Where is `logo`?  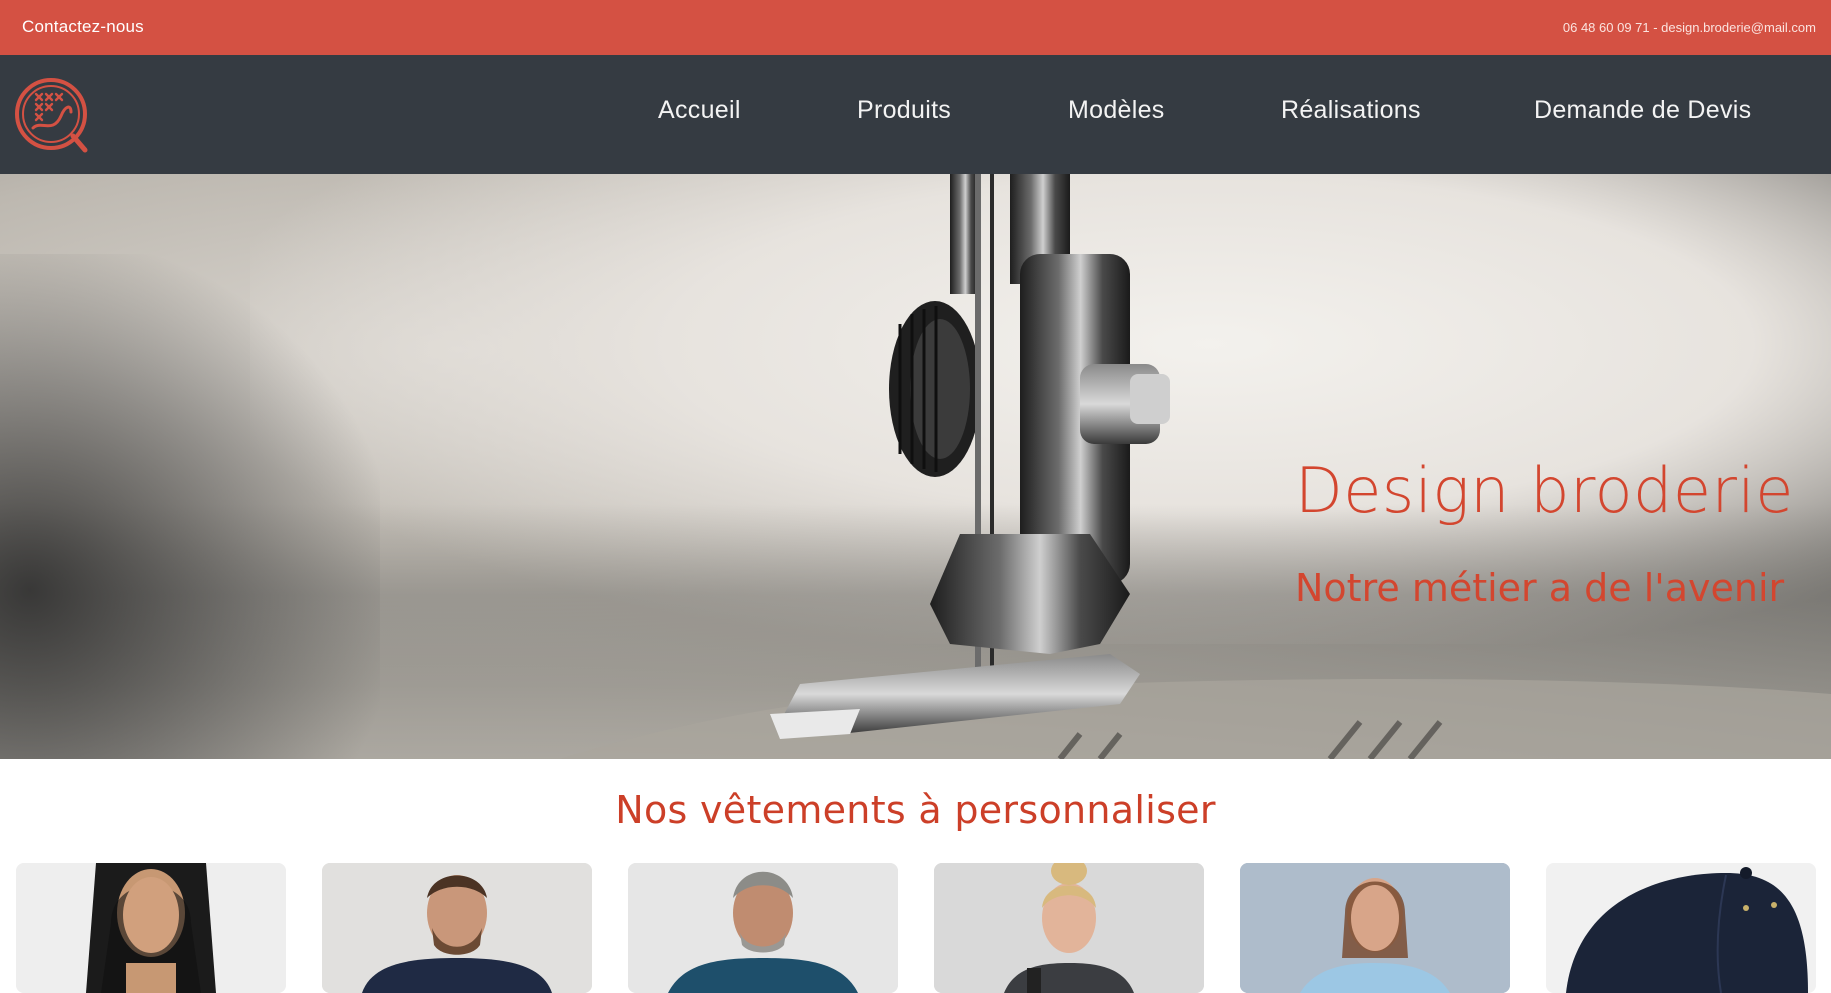
logo is located at coordinates (53, 116).